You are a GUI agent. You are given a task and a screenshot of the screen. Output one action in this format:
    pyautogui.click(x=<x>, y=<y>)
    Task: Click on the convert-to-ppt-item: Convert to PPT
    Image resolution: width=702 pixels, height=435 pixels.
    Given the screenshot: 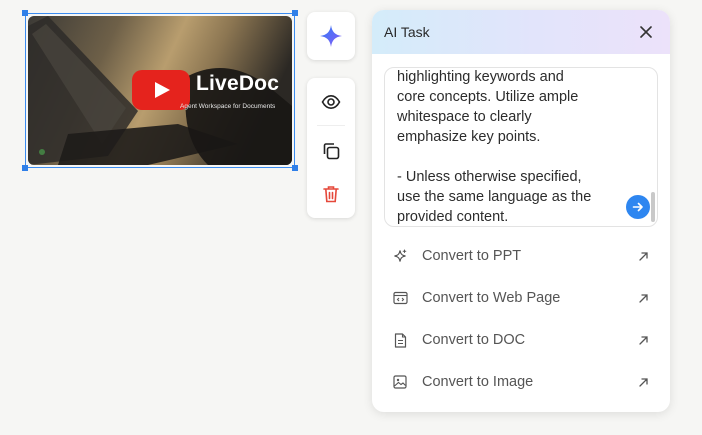 What is the action you would take?
    pyautogui.click(x=521, y=256)
    